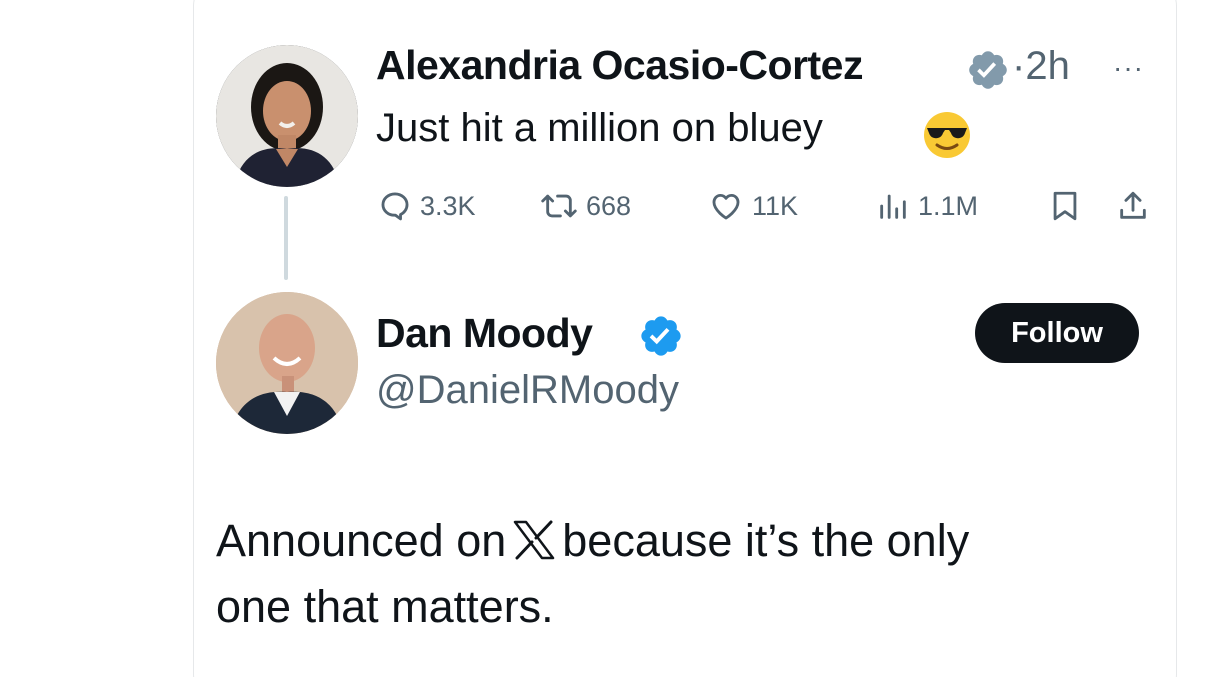 The image size is (1206, 677). I want to click on author-avatar-dan, so click(287, 363).